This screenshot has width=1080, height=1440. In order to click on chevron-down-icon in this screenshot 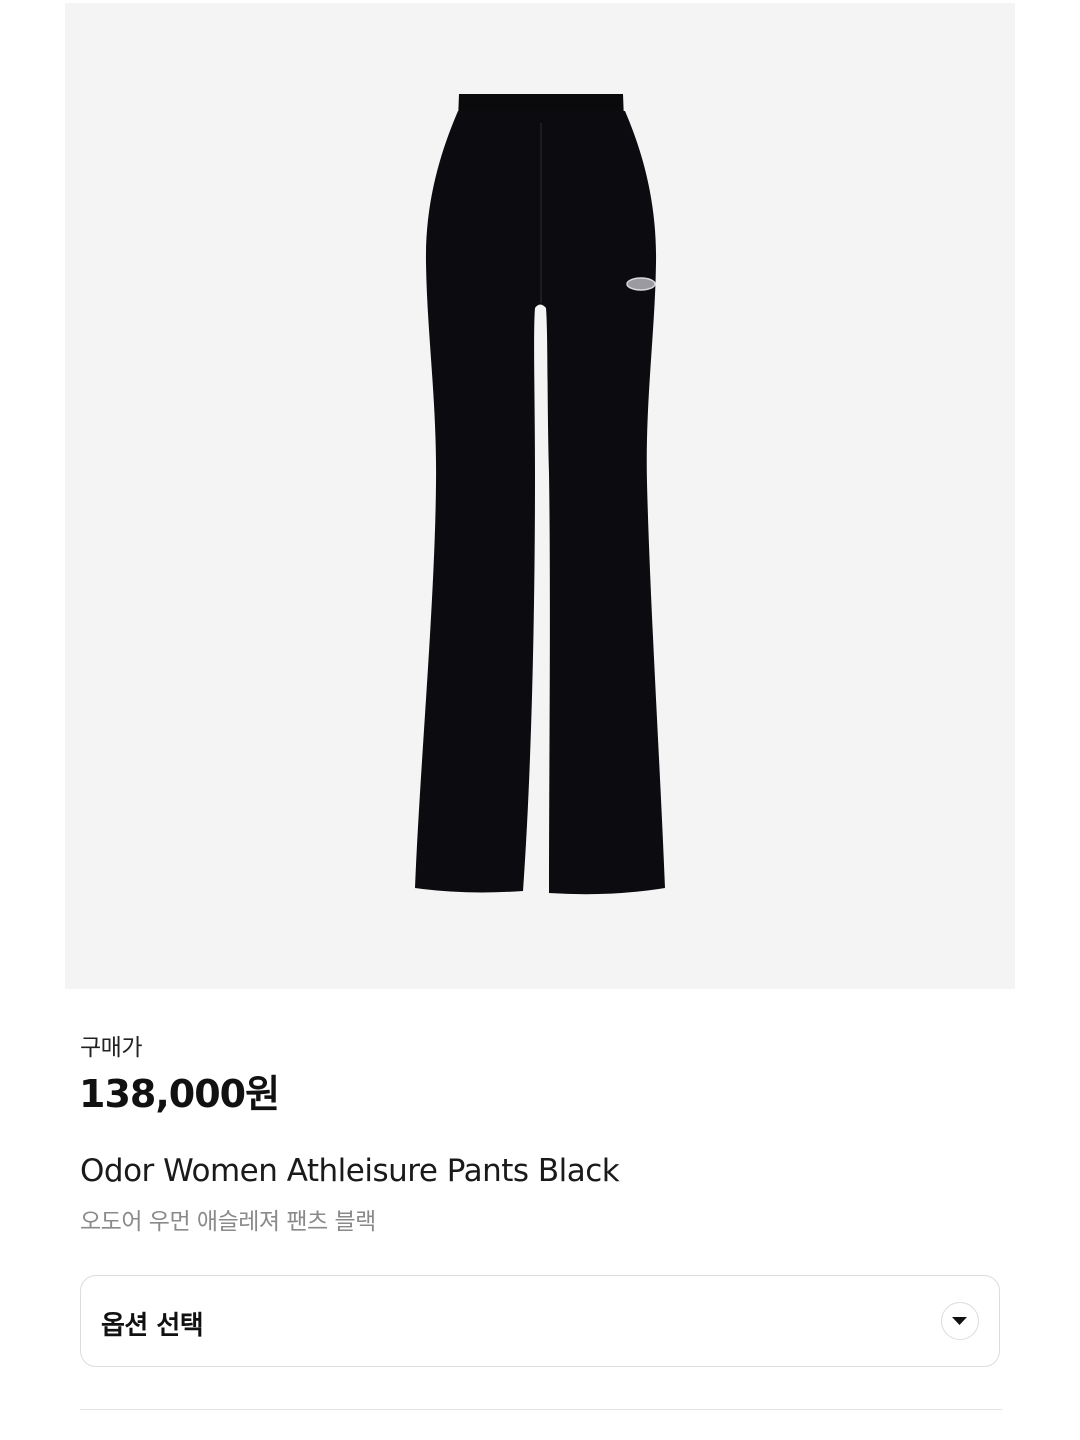, I will do `click(960, 1321)`.